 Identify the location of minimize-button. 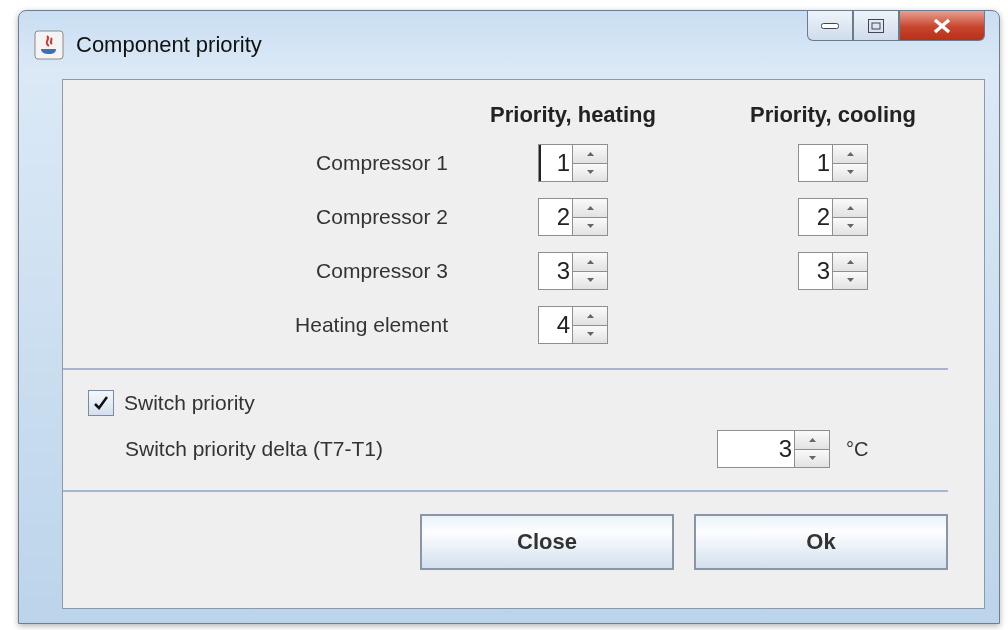
(830, 26).